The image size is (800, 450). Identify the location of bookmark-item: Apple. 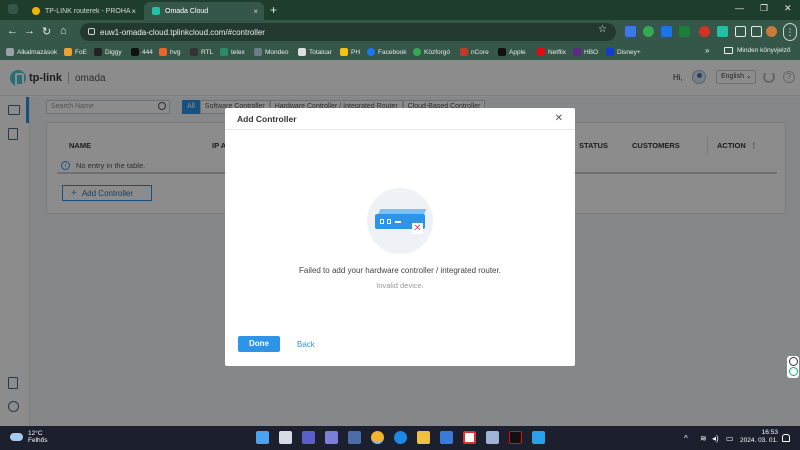
(512, 52).